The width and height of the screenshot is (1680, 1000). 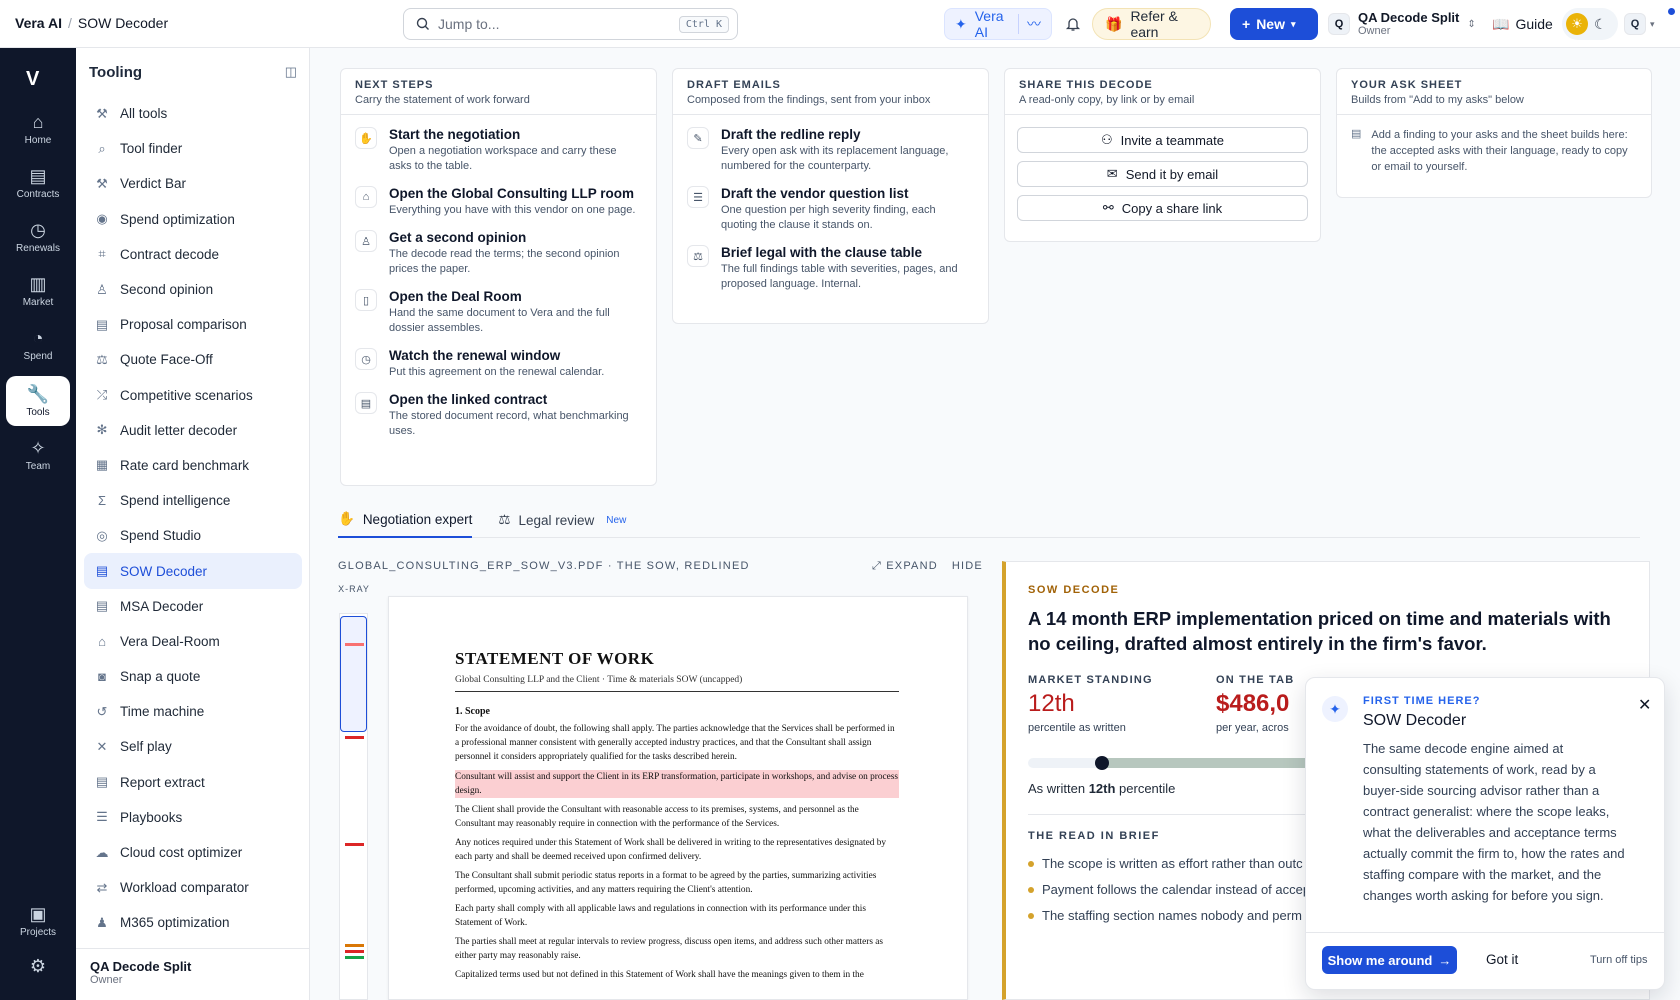 What do you see at coordinates (1671, 11) in the screenshot?
I see `notification-dot` at bounding box center [1671, 11].